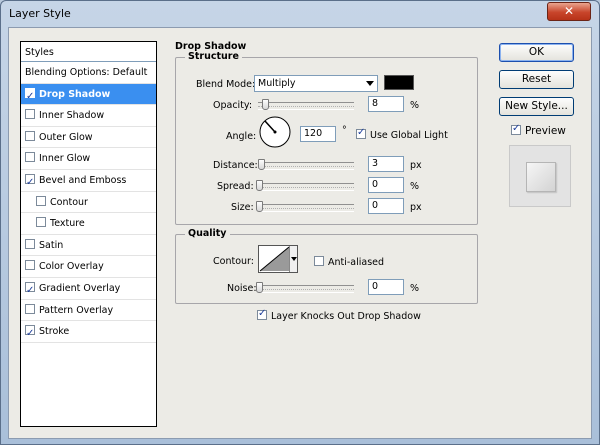 Image resolution: width=600 pixels, height=445 pixels. I want to click on noise-label: Noise:, so click(242, 288).